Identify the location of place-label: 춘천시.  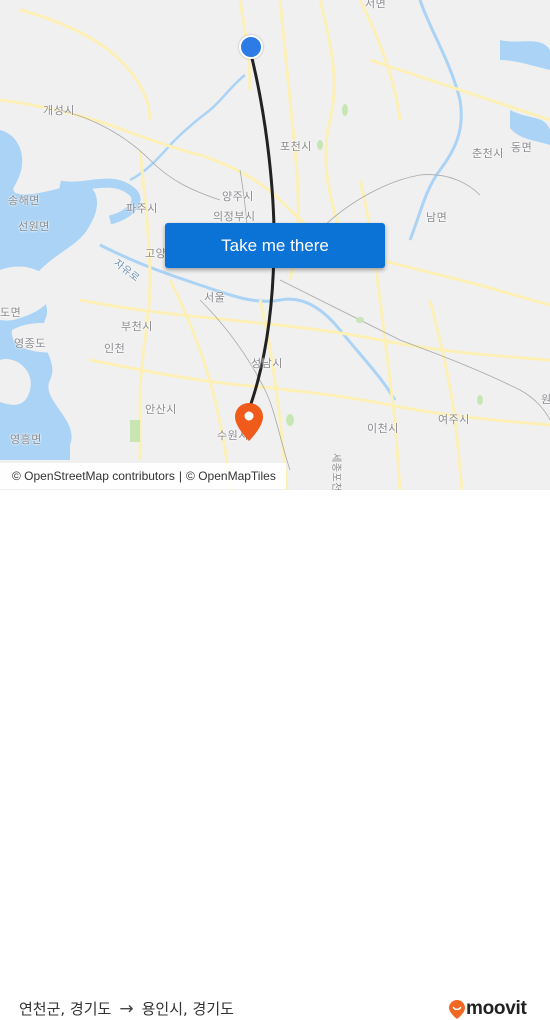
(488, 153).